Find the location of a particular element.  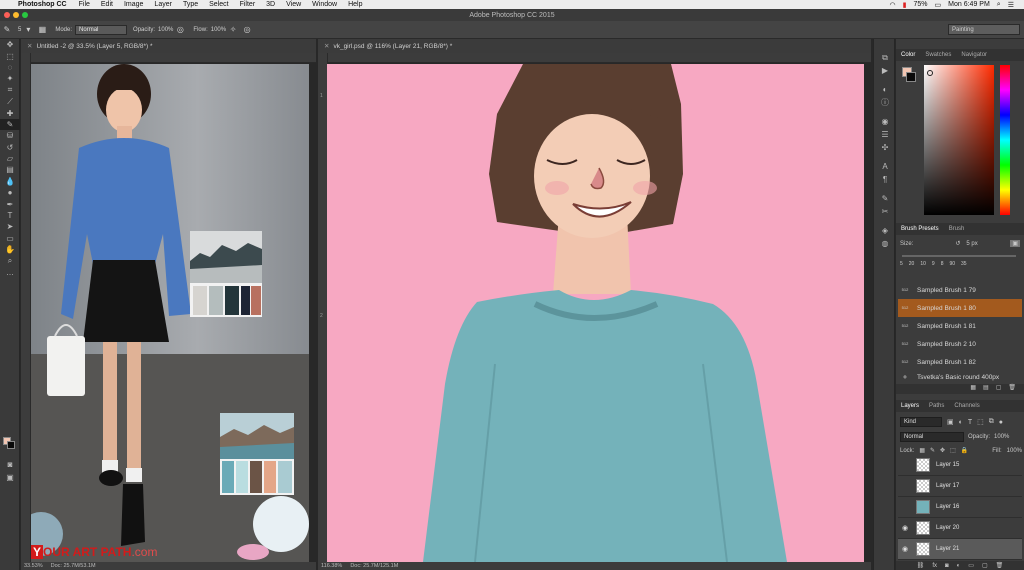

new-preset-icon: ▢ is located at coordinates (999, 389).